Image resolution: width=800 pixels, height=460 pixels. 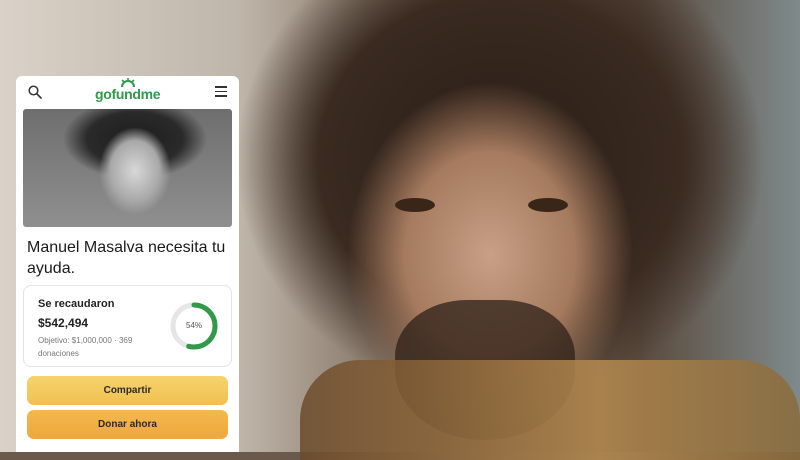 I want to click on raised-amount: $542,494, so click(x=63, y=323).